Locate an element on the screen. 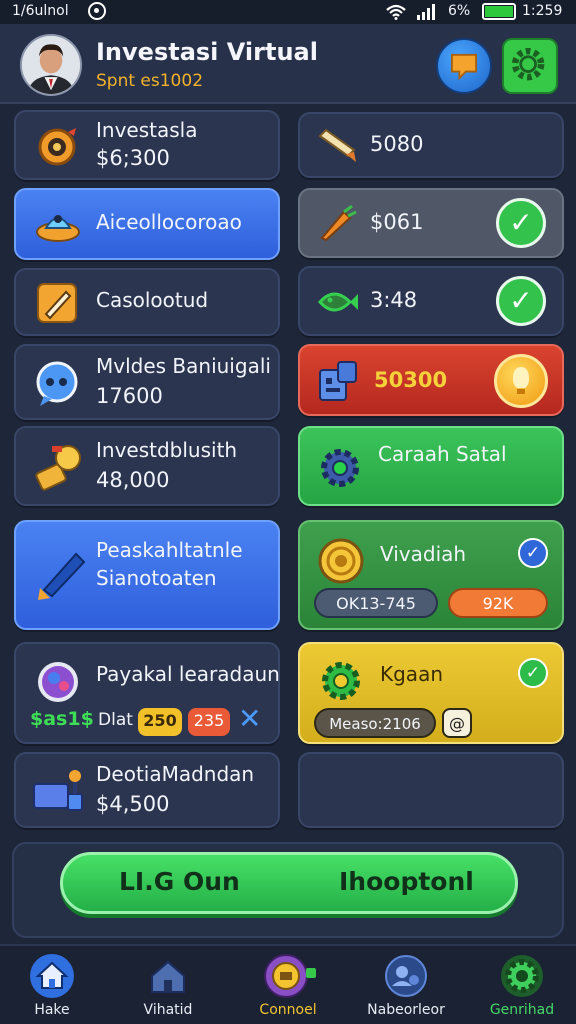  card-value: $4,500 is located at coordinates (133, 804).